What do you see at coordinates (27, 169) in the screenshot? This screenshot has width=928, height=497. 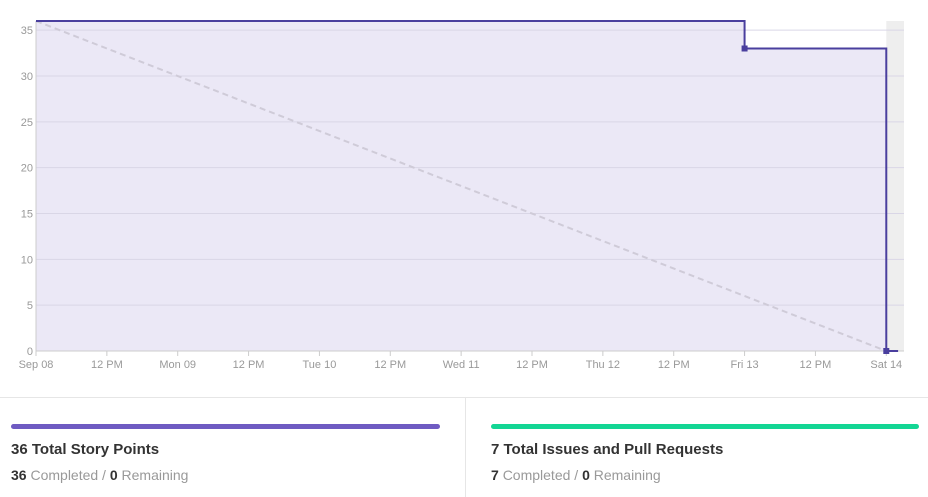 I see `y-tick-label-20: 20` at bounding box center [27, 169].